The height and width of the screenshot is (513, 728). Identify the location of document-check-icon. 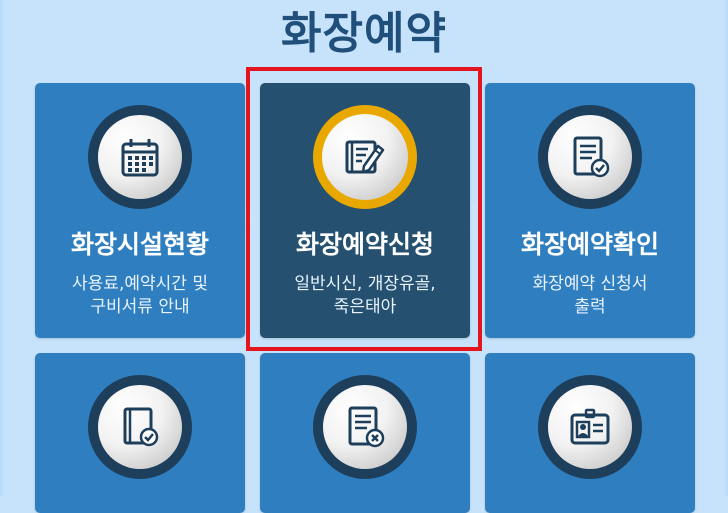
(591, 157).